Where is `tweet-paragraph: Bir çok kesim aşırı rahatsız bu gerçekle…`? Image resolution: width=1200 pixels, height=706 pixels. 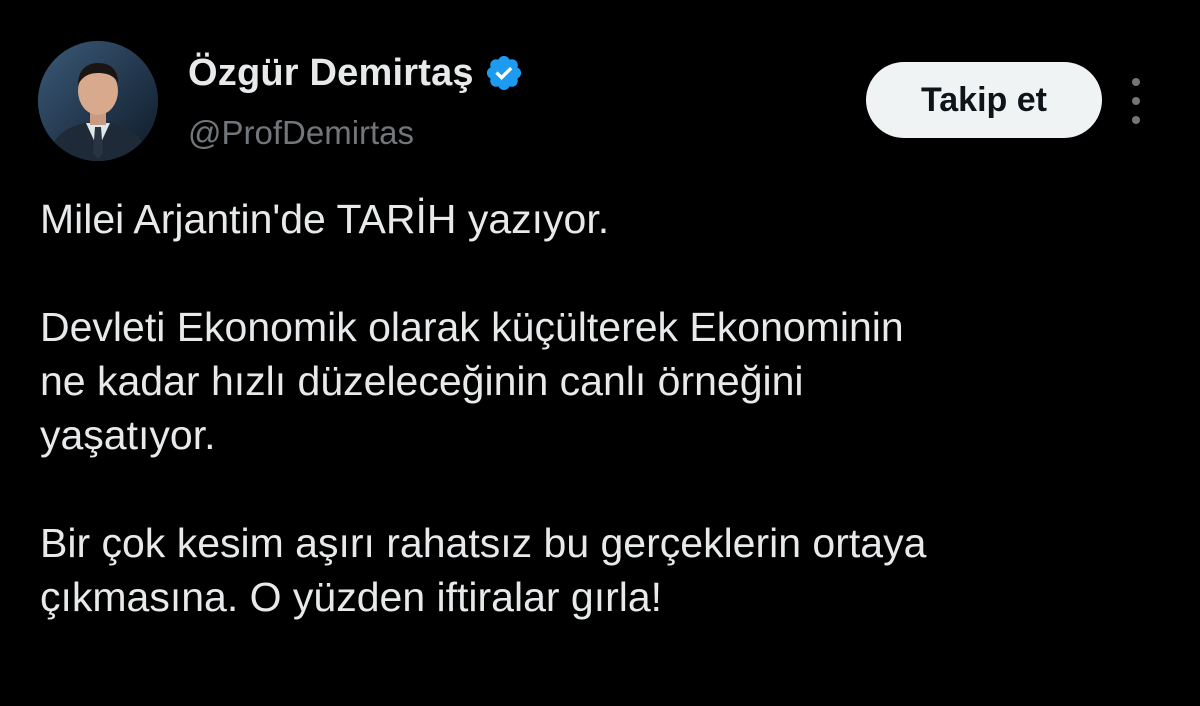
tweet-paragraph: Bir çok kesim aşırı rahatsız bu gerçekle… is located at coordinates (610, 570).